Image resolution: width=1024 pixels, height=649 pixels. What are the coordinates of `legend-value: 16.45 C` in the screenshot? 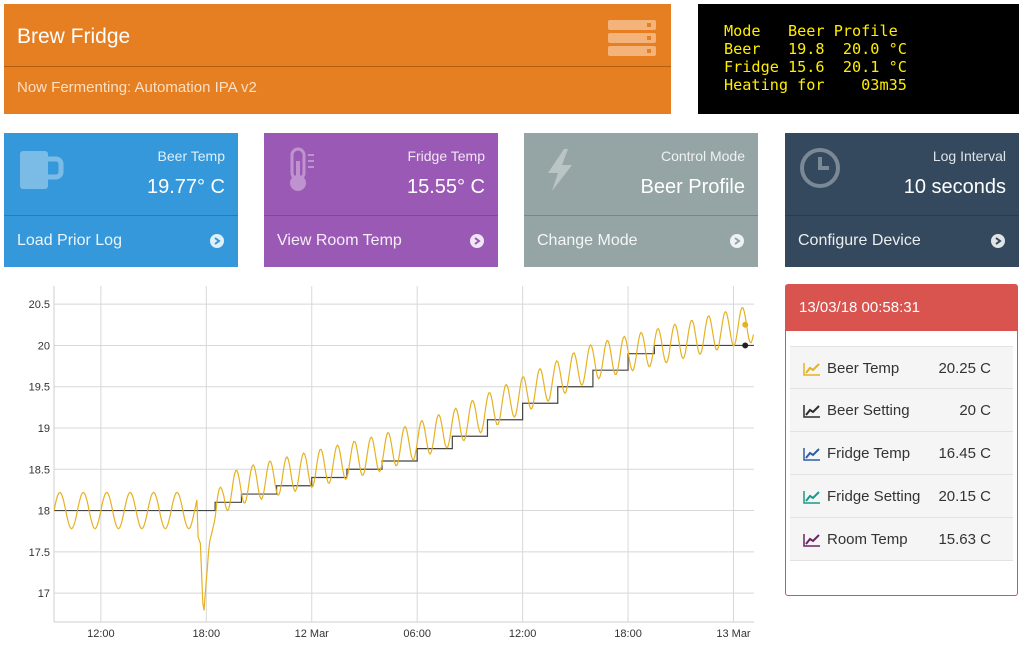 It's located at (964, 453).